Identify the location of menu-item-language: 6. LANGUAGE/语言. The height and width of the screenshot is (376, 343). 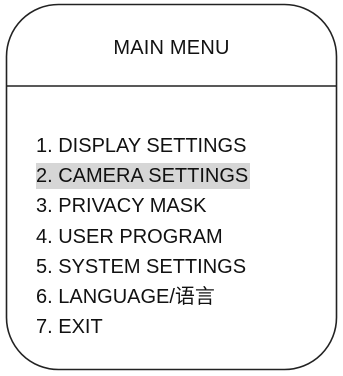
(126, 297).